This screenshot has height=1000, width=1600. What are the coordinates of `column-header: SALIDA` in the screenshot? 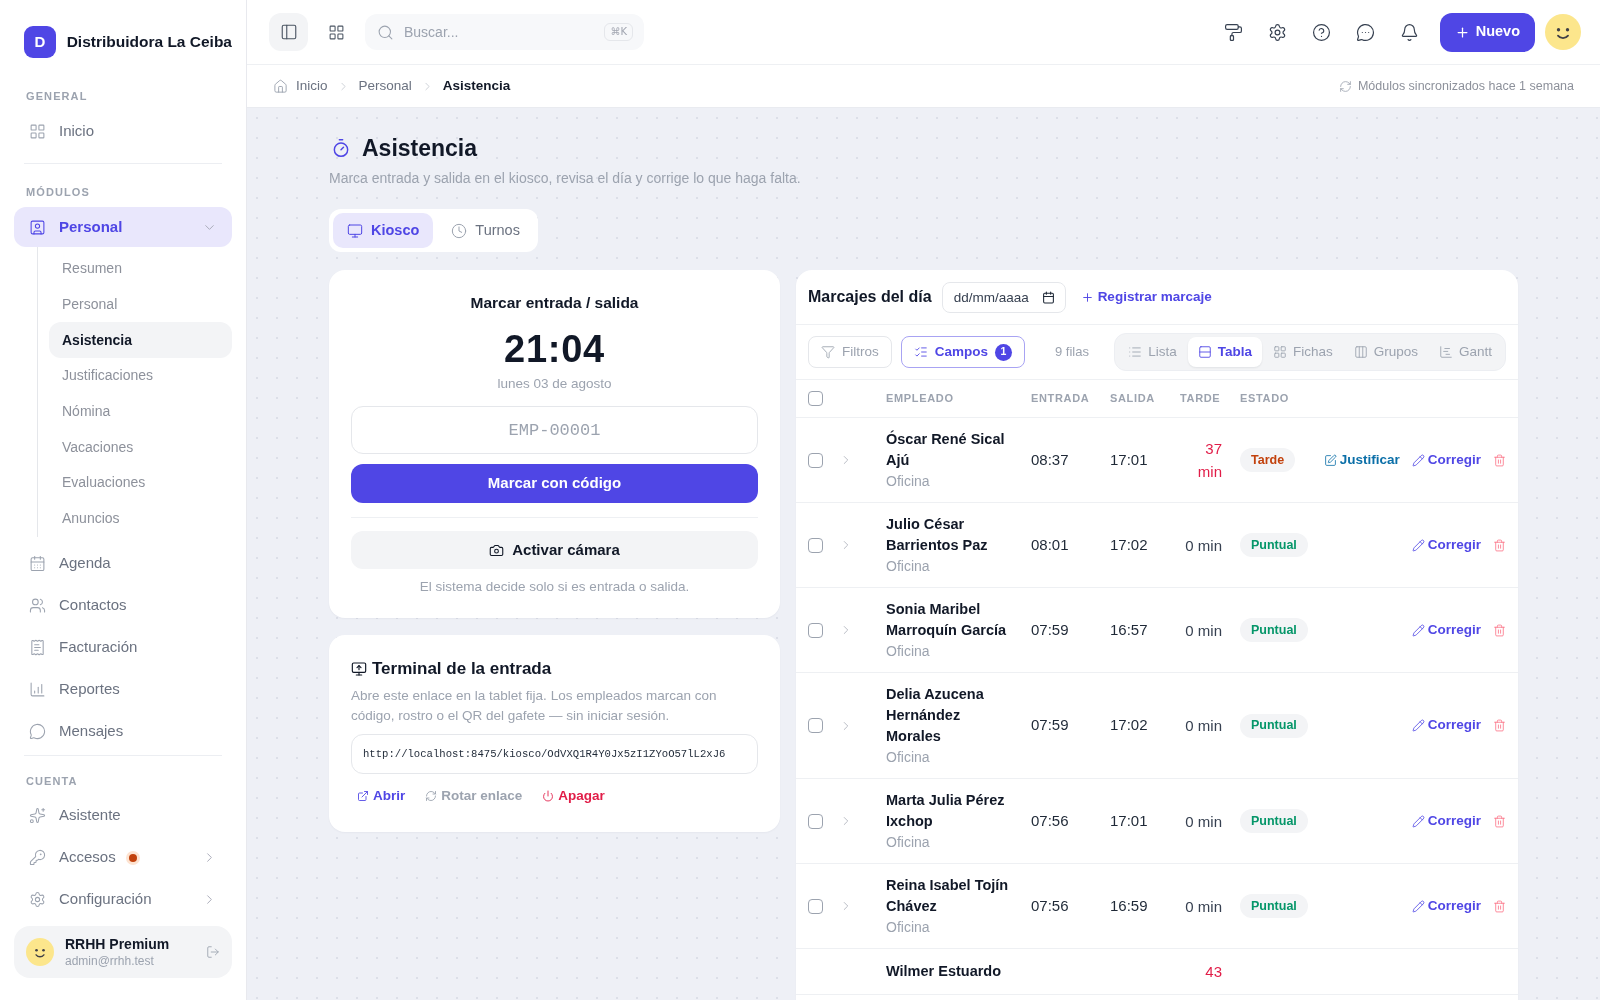 It's located at (1132, 399).